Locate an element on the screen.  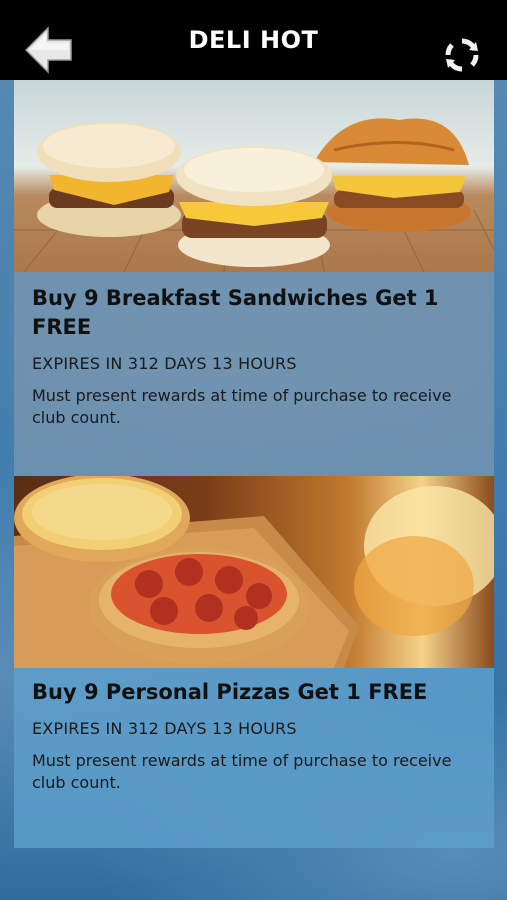
refresh-button is located at coordinates (462, 55).